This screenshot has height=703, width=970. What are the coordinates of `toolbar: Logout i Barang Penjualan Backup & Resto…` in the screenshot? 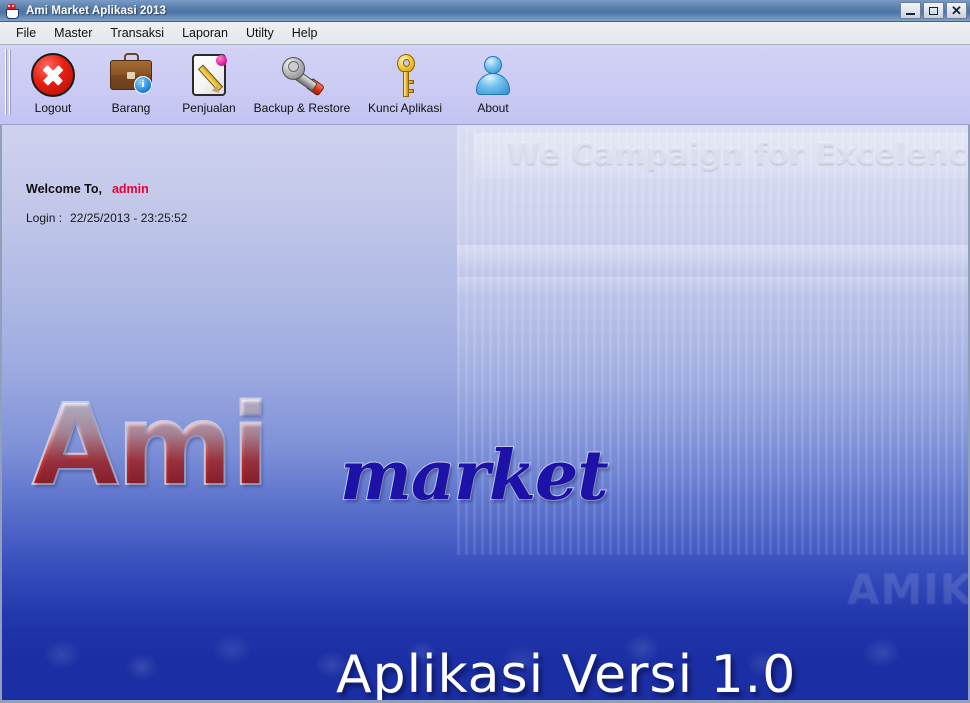 It's located at (485, 85).